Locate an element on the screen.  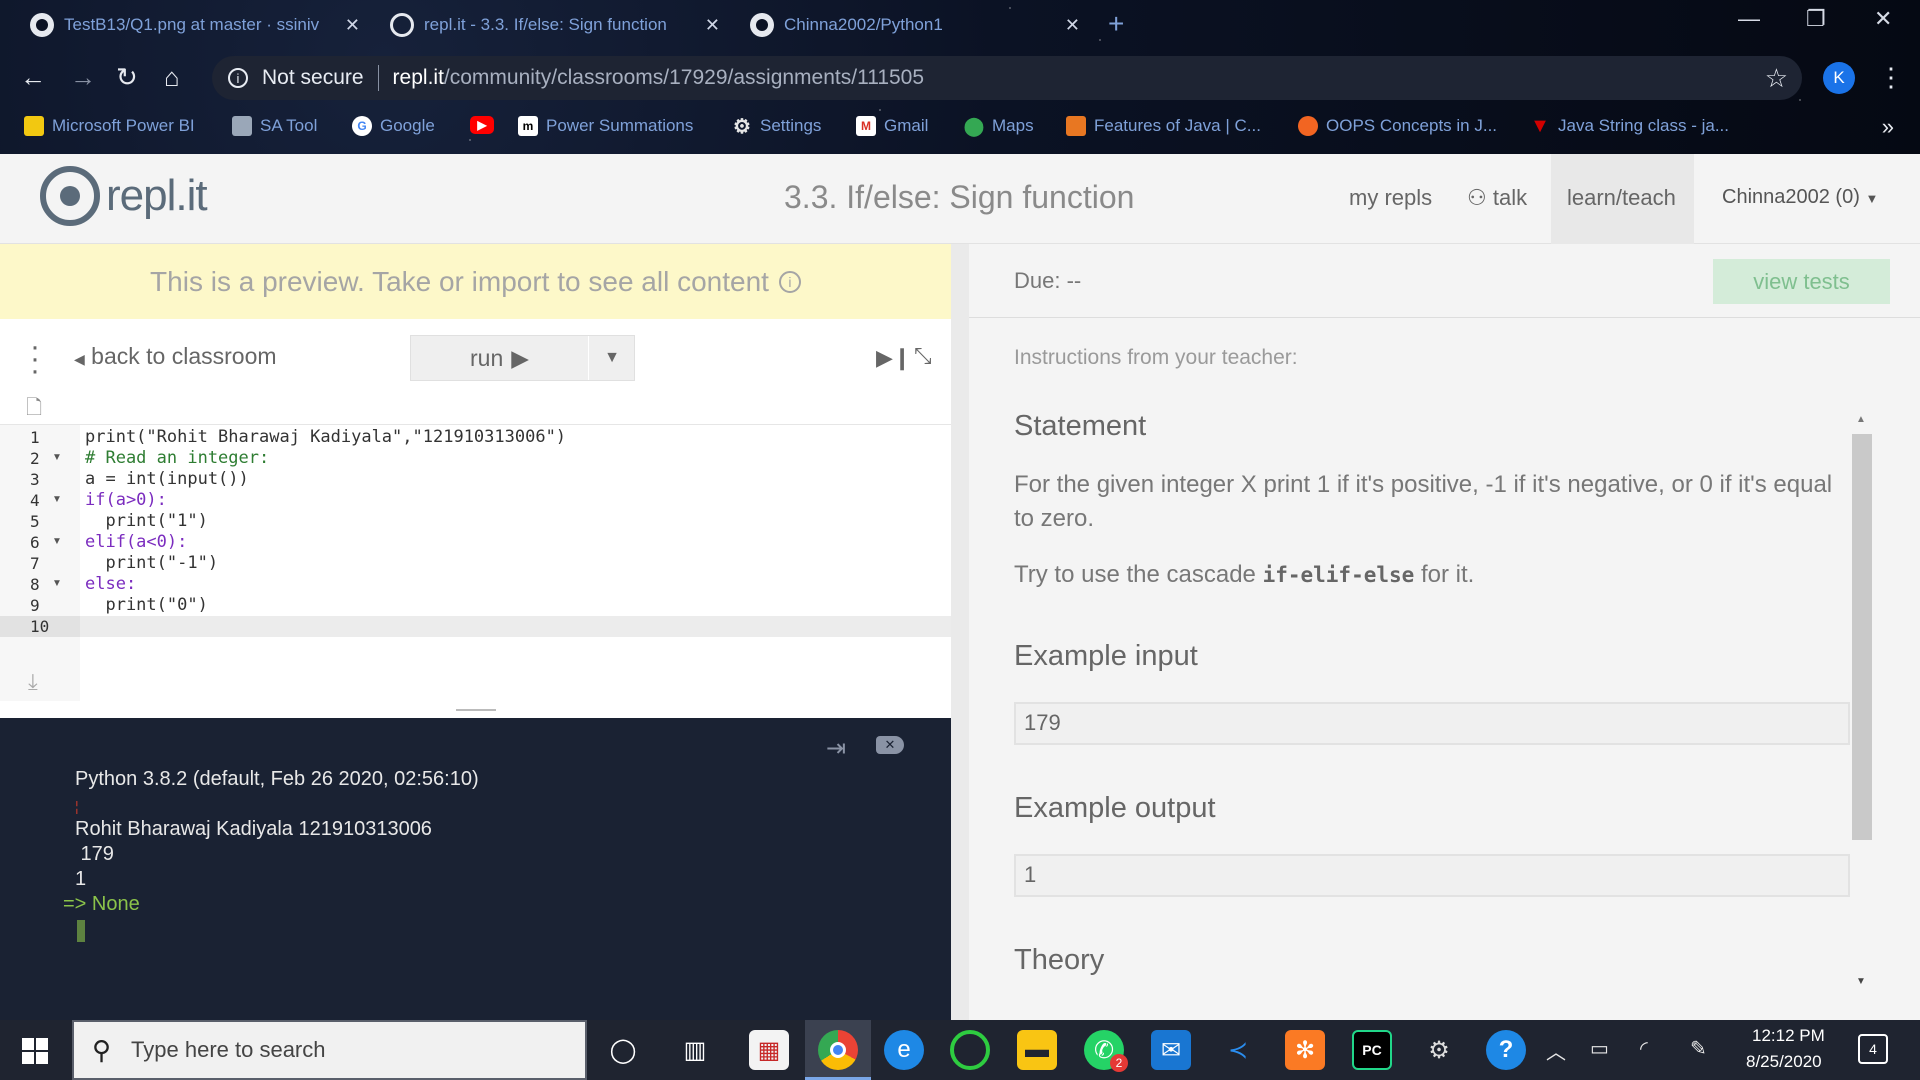
expand-icon: ⤡ is located at coordinates (923, 356).